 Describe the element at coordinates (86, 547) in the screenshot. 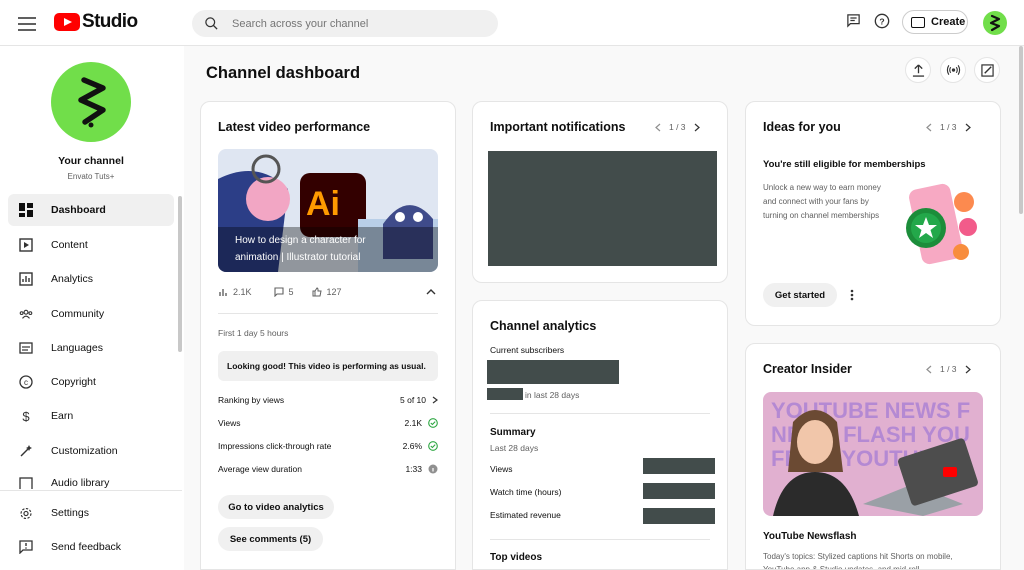

I see `feedback-label: Send feedback` at that location.